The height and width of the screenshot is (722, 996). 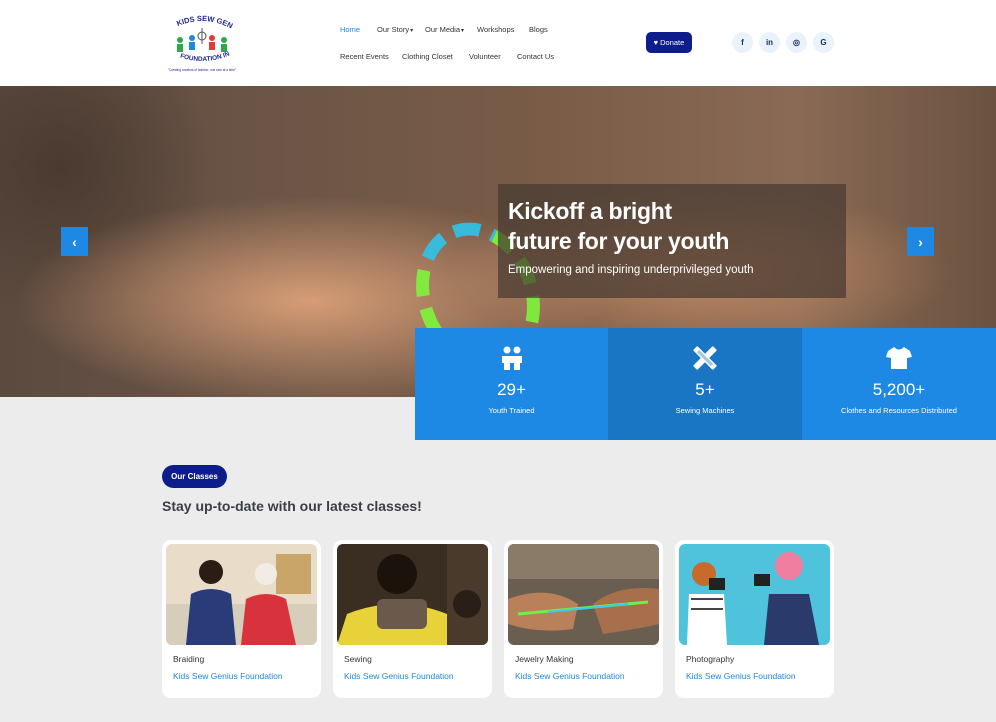 I want to click on class-card-sewing: Sewing Kids Sew Genius Foundation, so click(x=412, y=619).